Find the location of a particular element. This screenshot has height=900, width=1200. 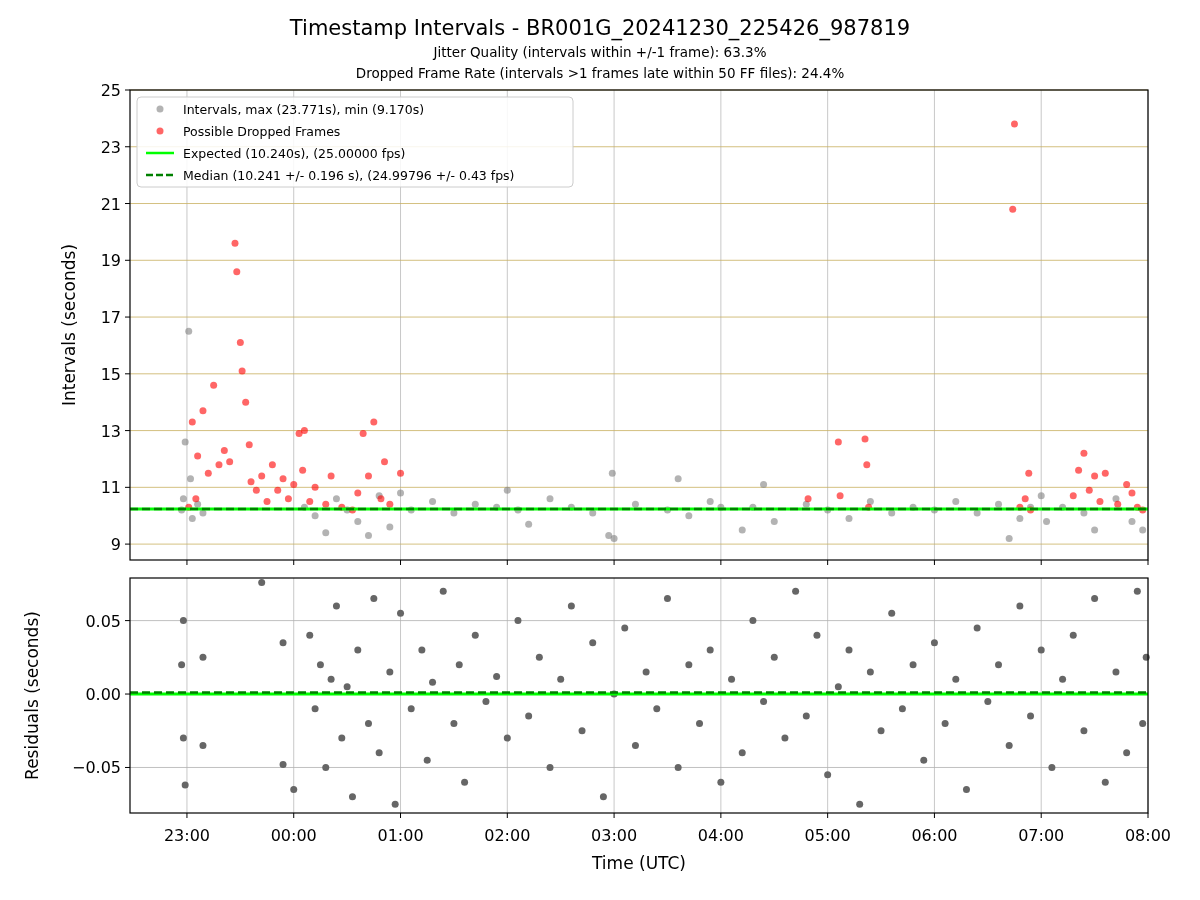

y-tick-label: 11 is located at coordinates (110, 488).